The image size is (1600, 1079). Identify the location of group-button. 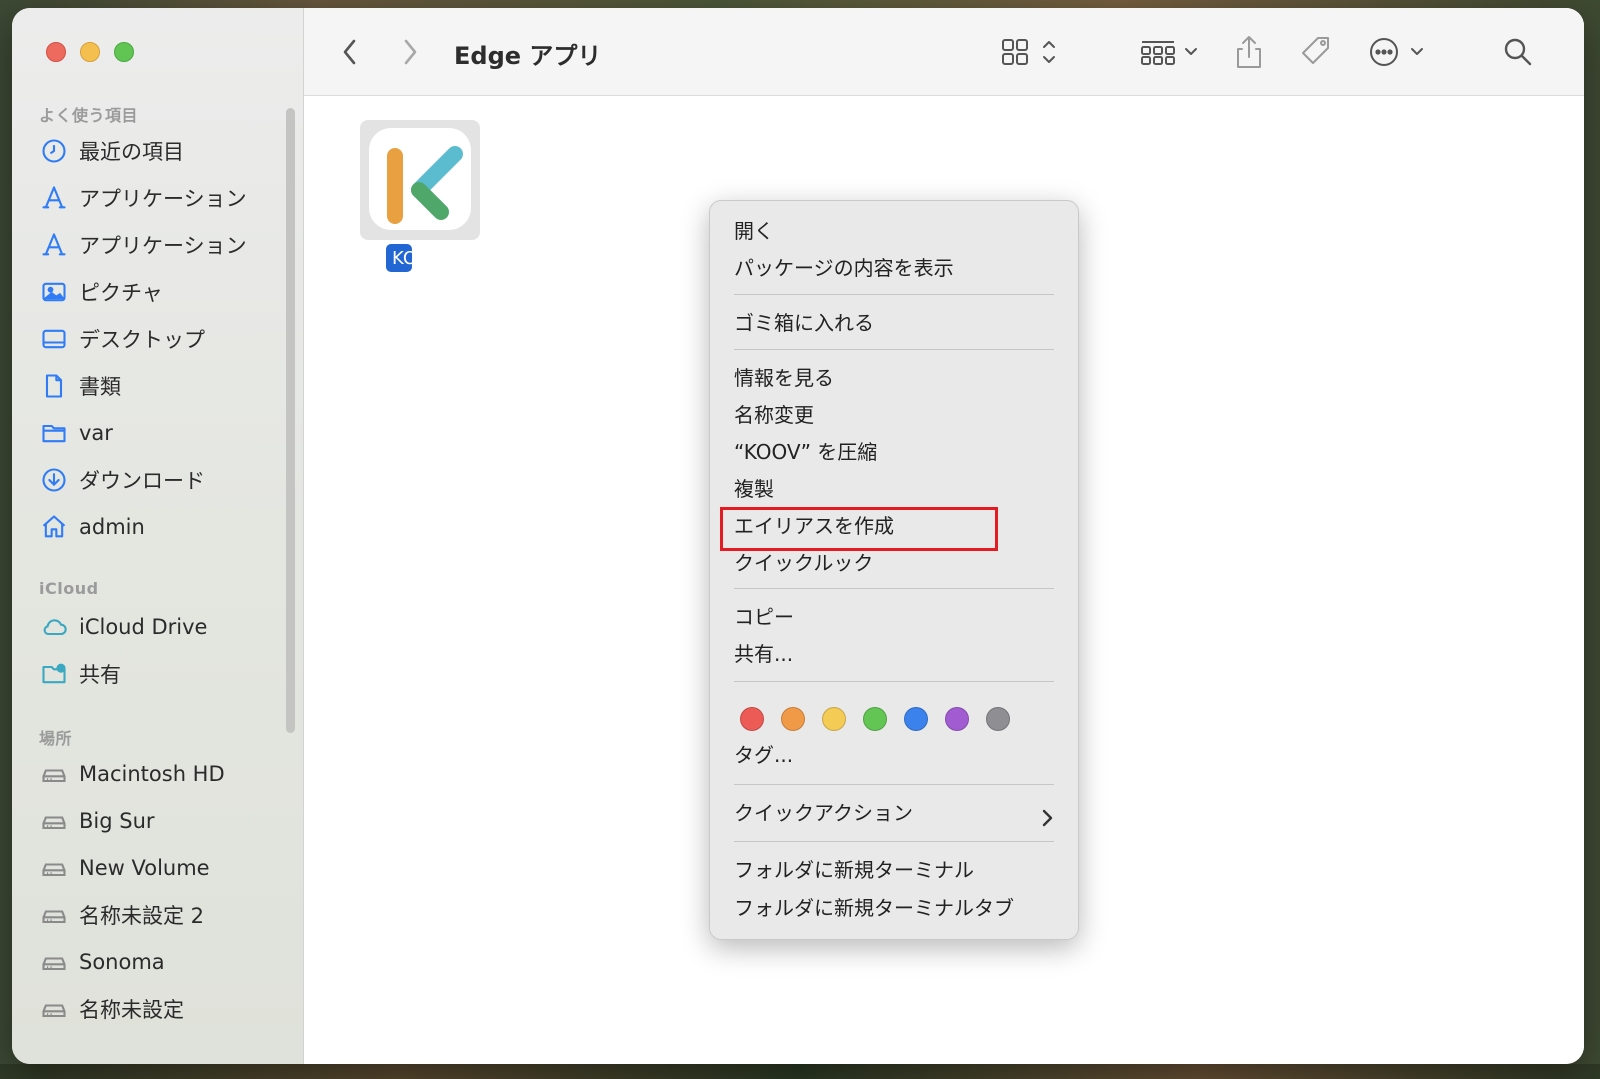
(1172, 52).